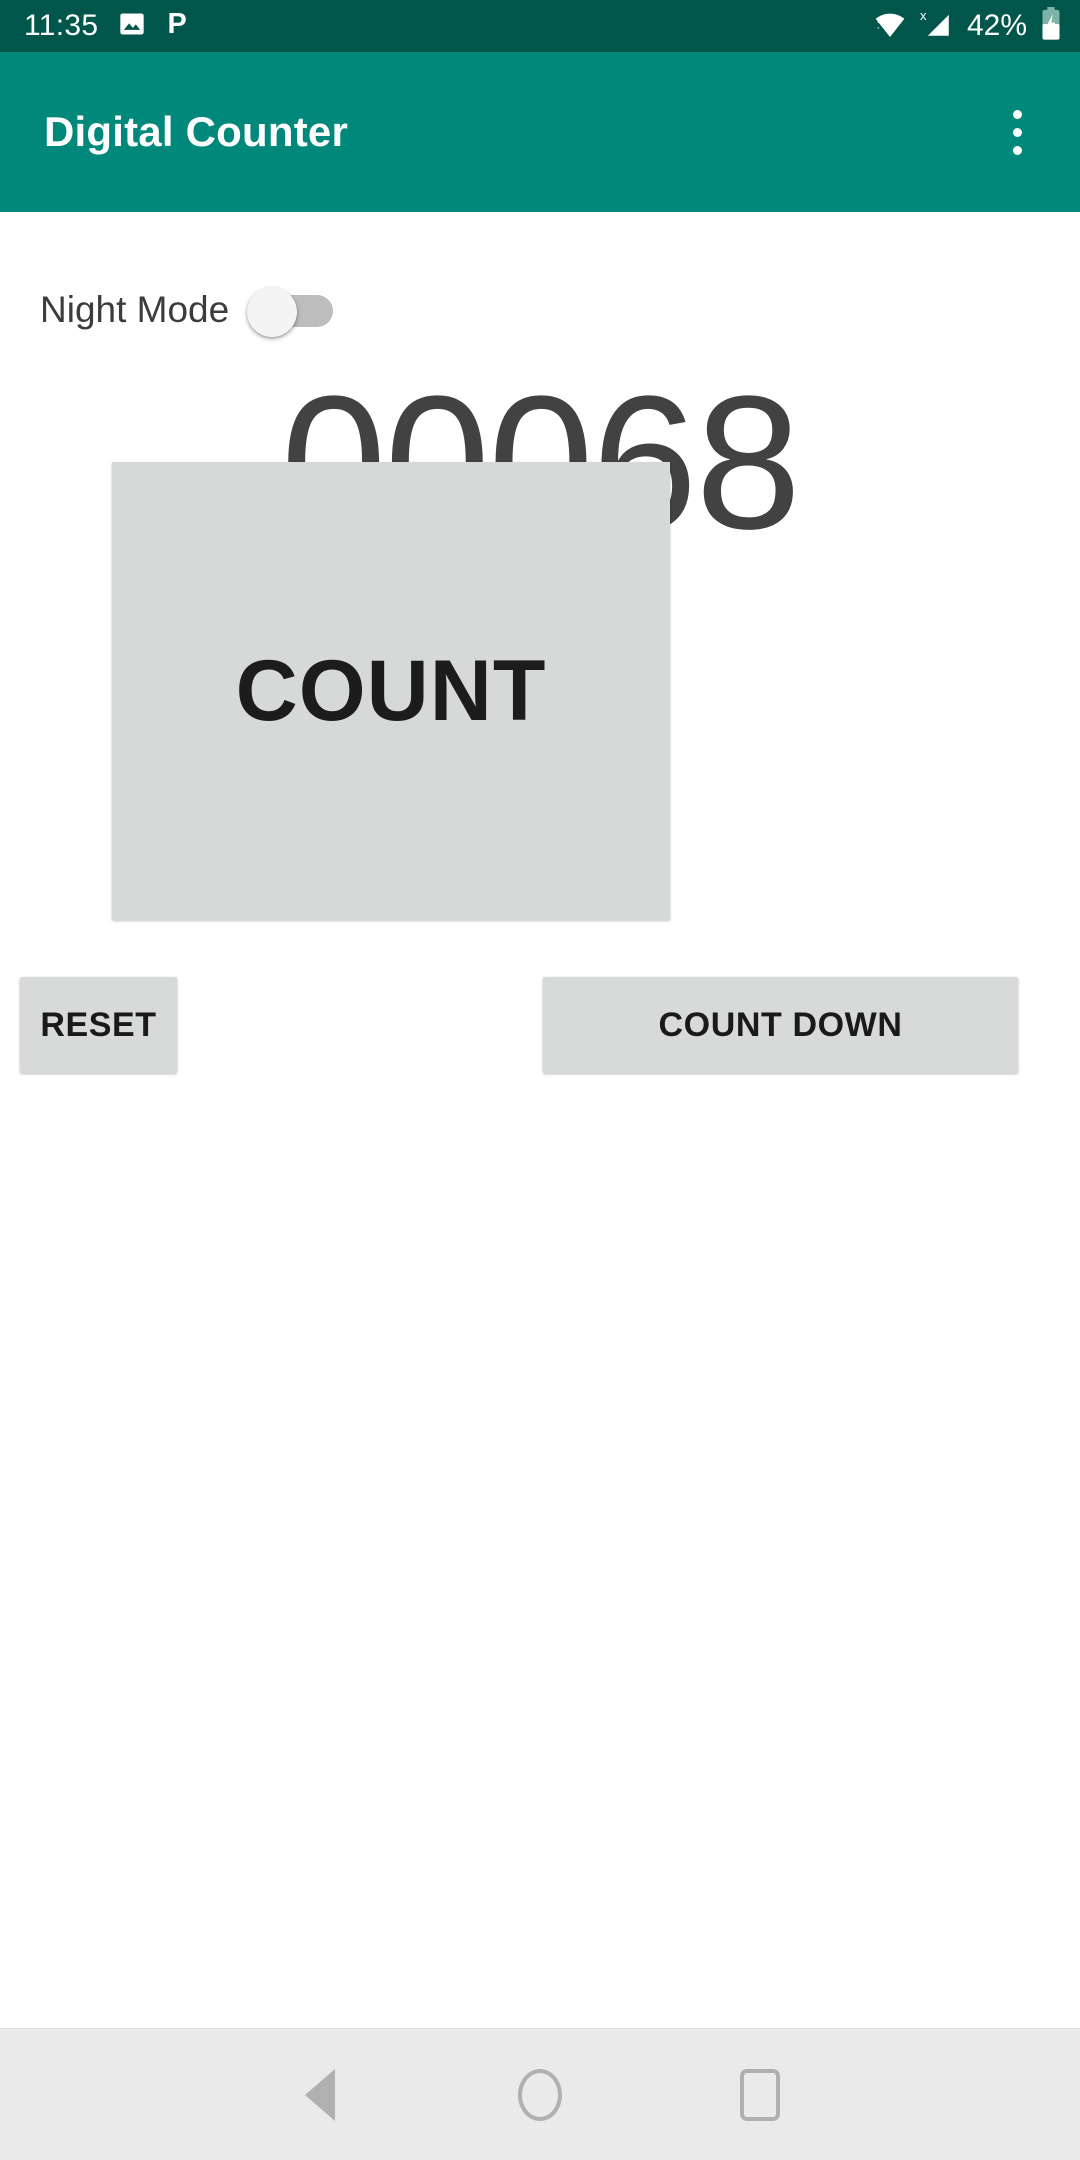 Image resolution: width=1080 pixels, height=2160 pixels. I want to click on status-bar-clock: 11:35, so click(61, 25).